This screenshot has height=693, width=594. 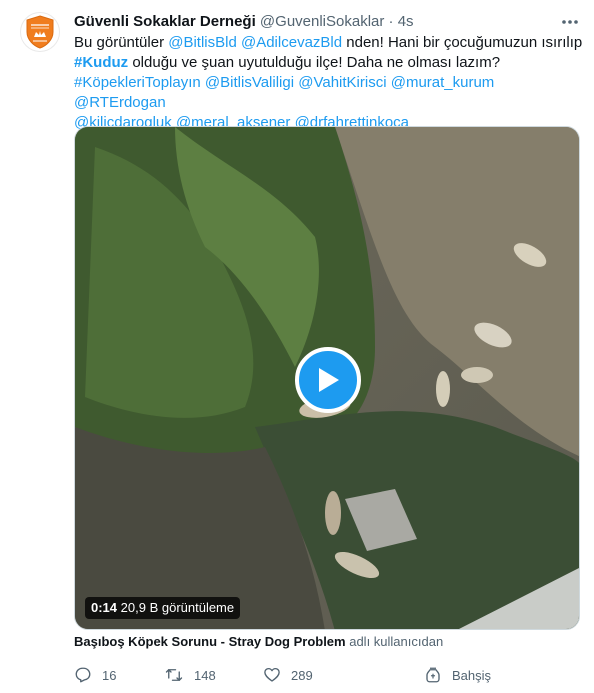 What do you see at coordinates (394, 641) in the screenshot?
I see `source-suffix: adlı kullanıcıdan` at bounding box center [394, 641].